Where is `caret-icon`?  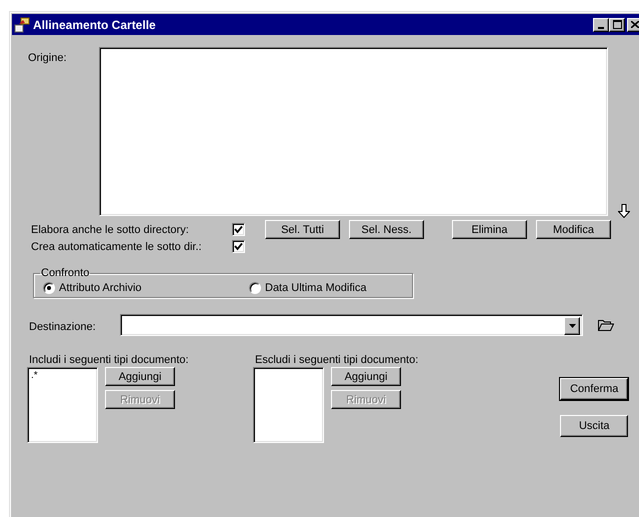
caret-icon is located at coordinates (572, 326).